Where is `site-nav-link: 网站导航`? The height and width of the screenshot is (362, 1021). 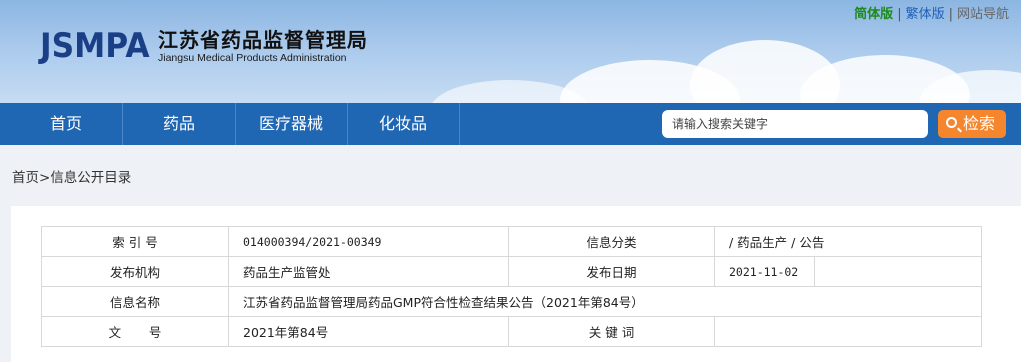 site-nav-link: 网站导航 is located at coordinates (983, 14).